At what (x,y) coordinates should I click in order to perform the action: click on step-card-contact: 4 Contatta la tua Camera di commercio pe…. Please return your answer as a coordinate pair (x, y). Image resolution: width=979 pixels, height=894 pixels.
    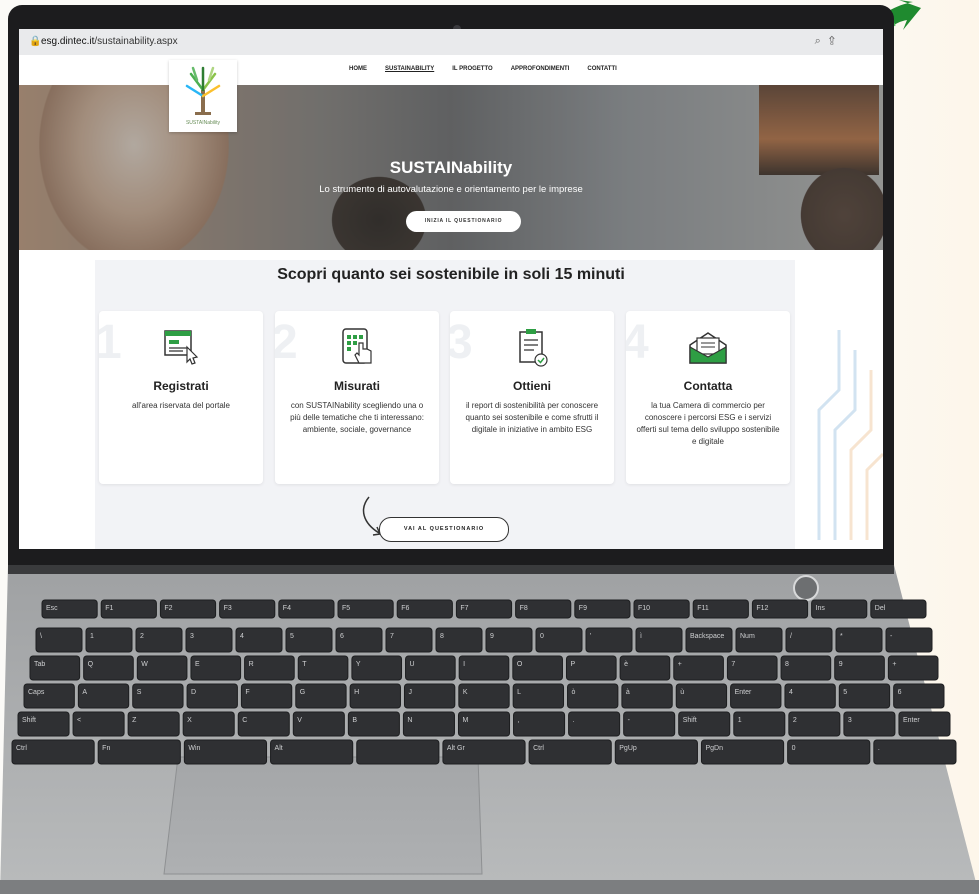
    Looking at the image, I should click on (708, 397).